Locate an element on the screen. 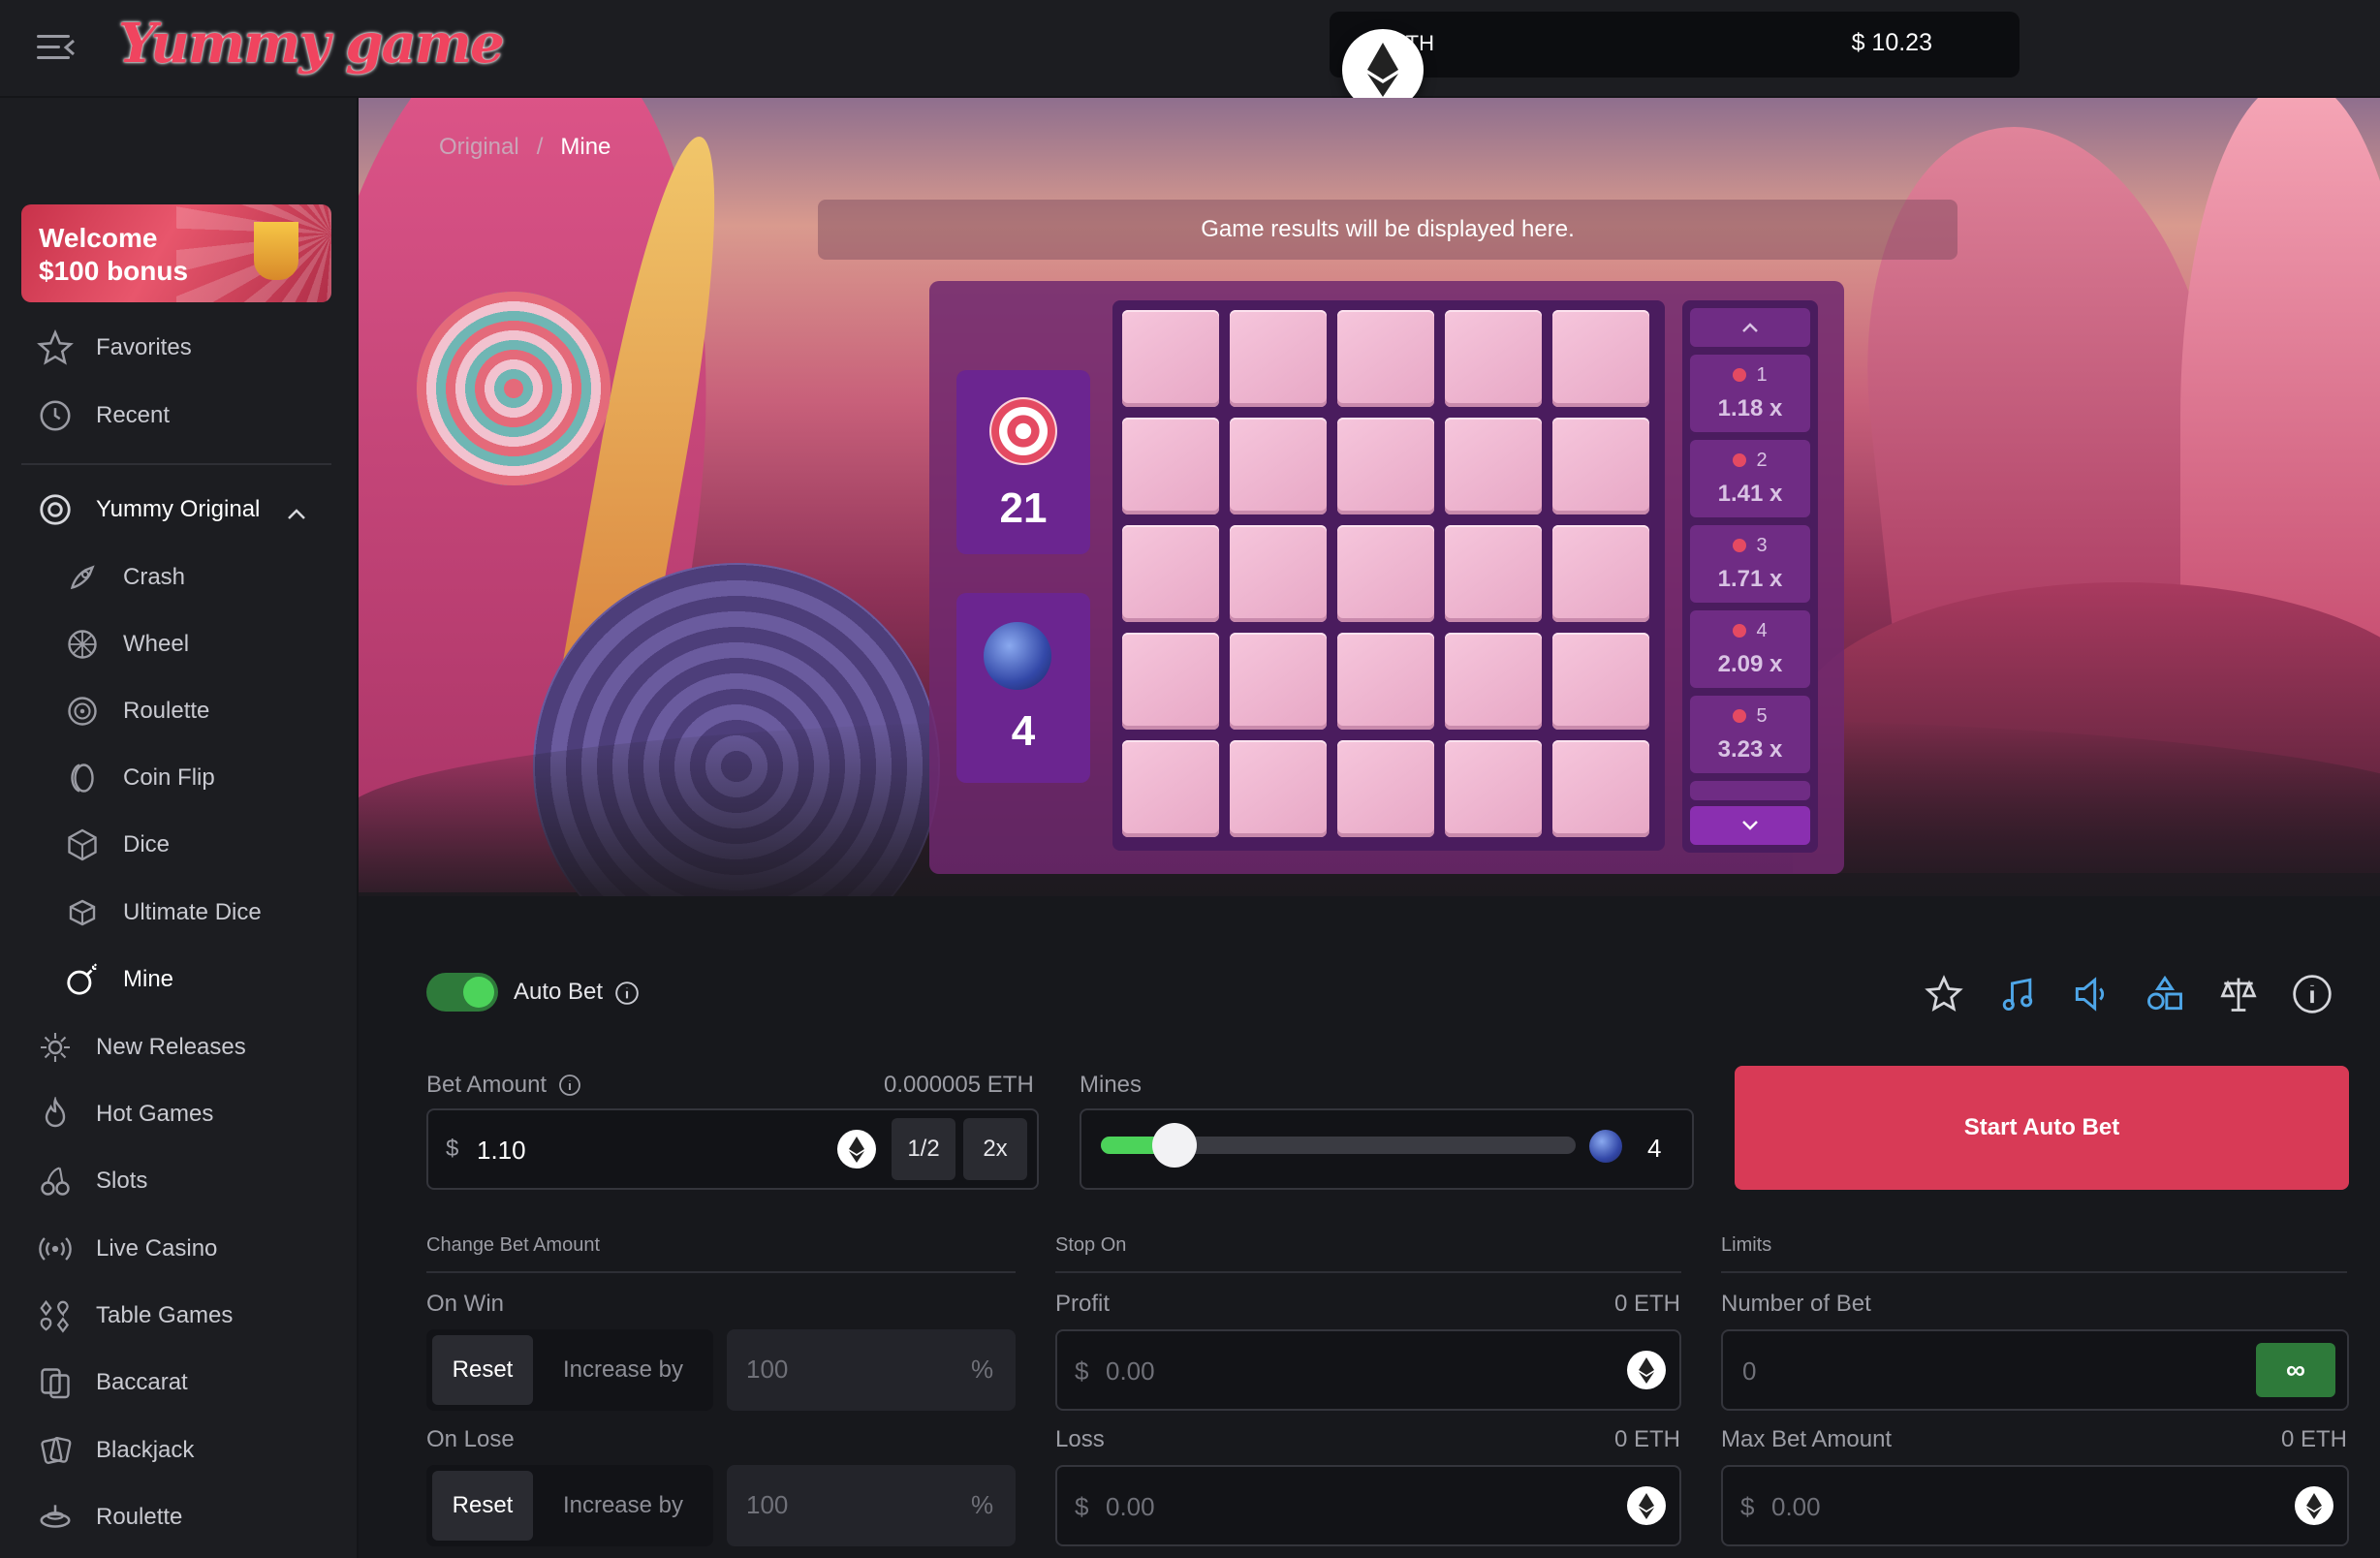  sidebar-item-roulette-table: Roulette is located at coordinates (180, 1517).